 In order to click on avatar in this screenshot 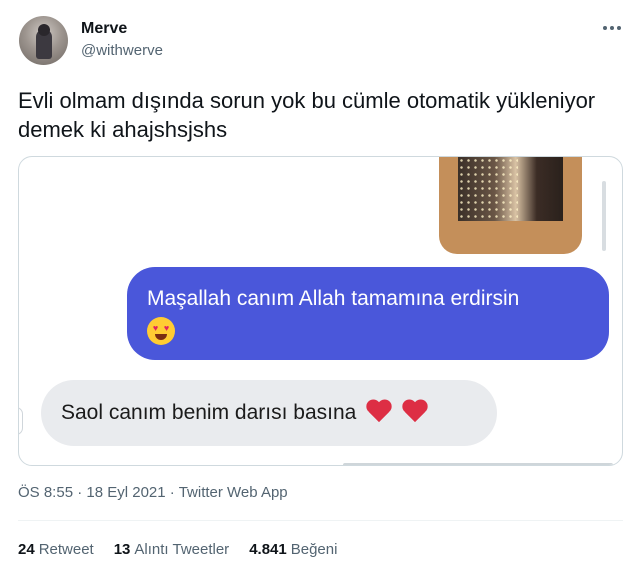, I will do `click(43, 40)`.